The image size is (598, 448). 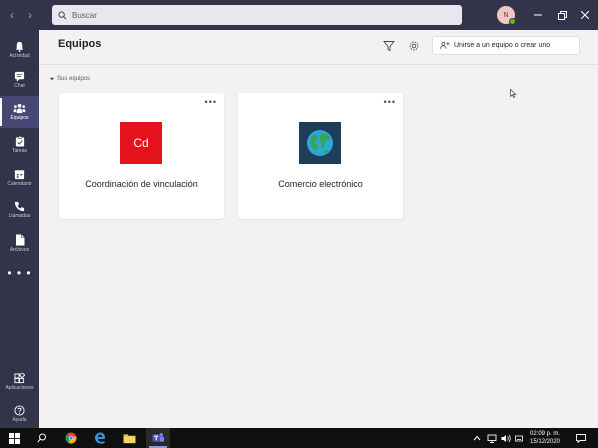 I want to click on action-center-button, so click(x=581, y=438).